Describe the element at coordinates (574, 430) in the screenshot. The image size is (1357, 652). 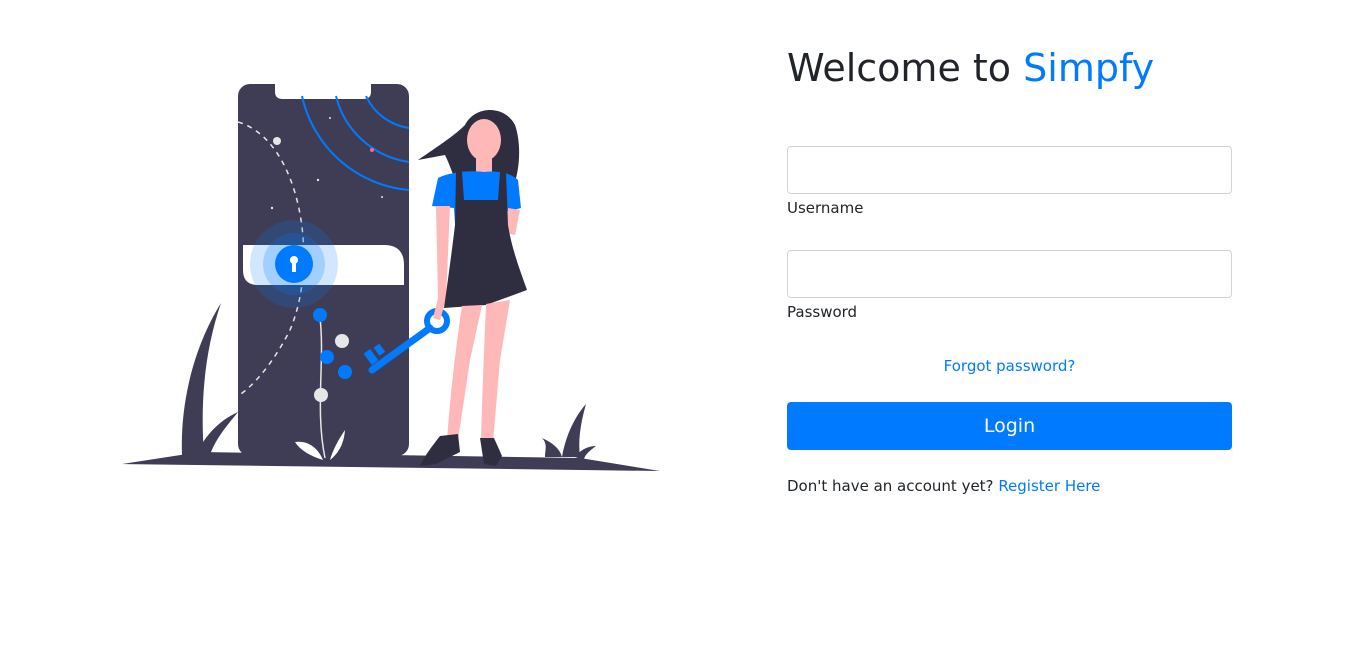
I see `grass-right-icon` at that location.